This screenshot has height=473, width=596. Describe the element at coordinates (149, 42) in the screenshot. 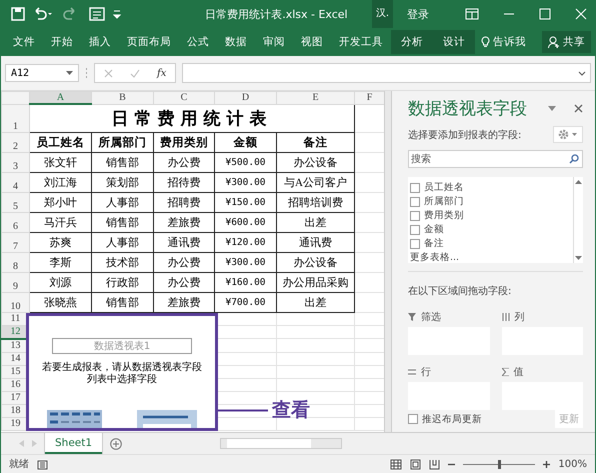

I see `ribbon-tab: 页面布局` at that location.